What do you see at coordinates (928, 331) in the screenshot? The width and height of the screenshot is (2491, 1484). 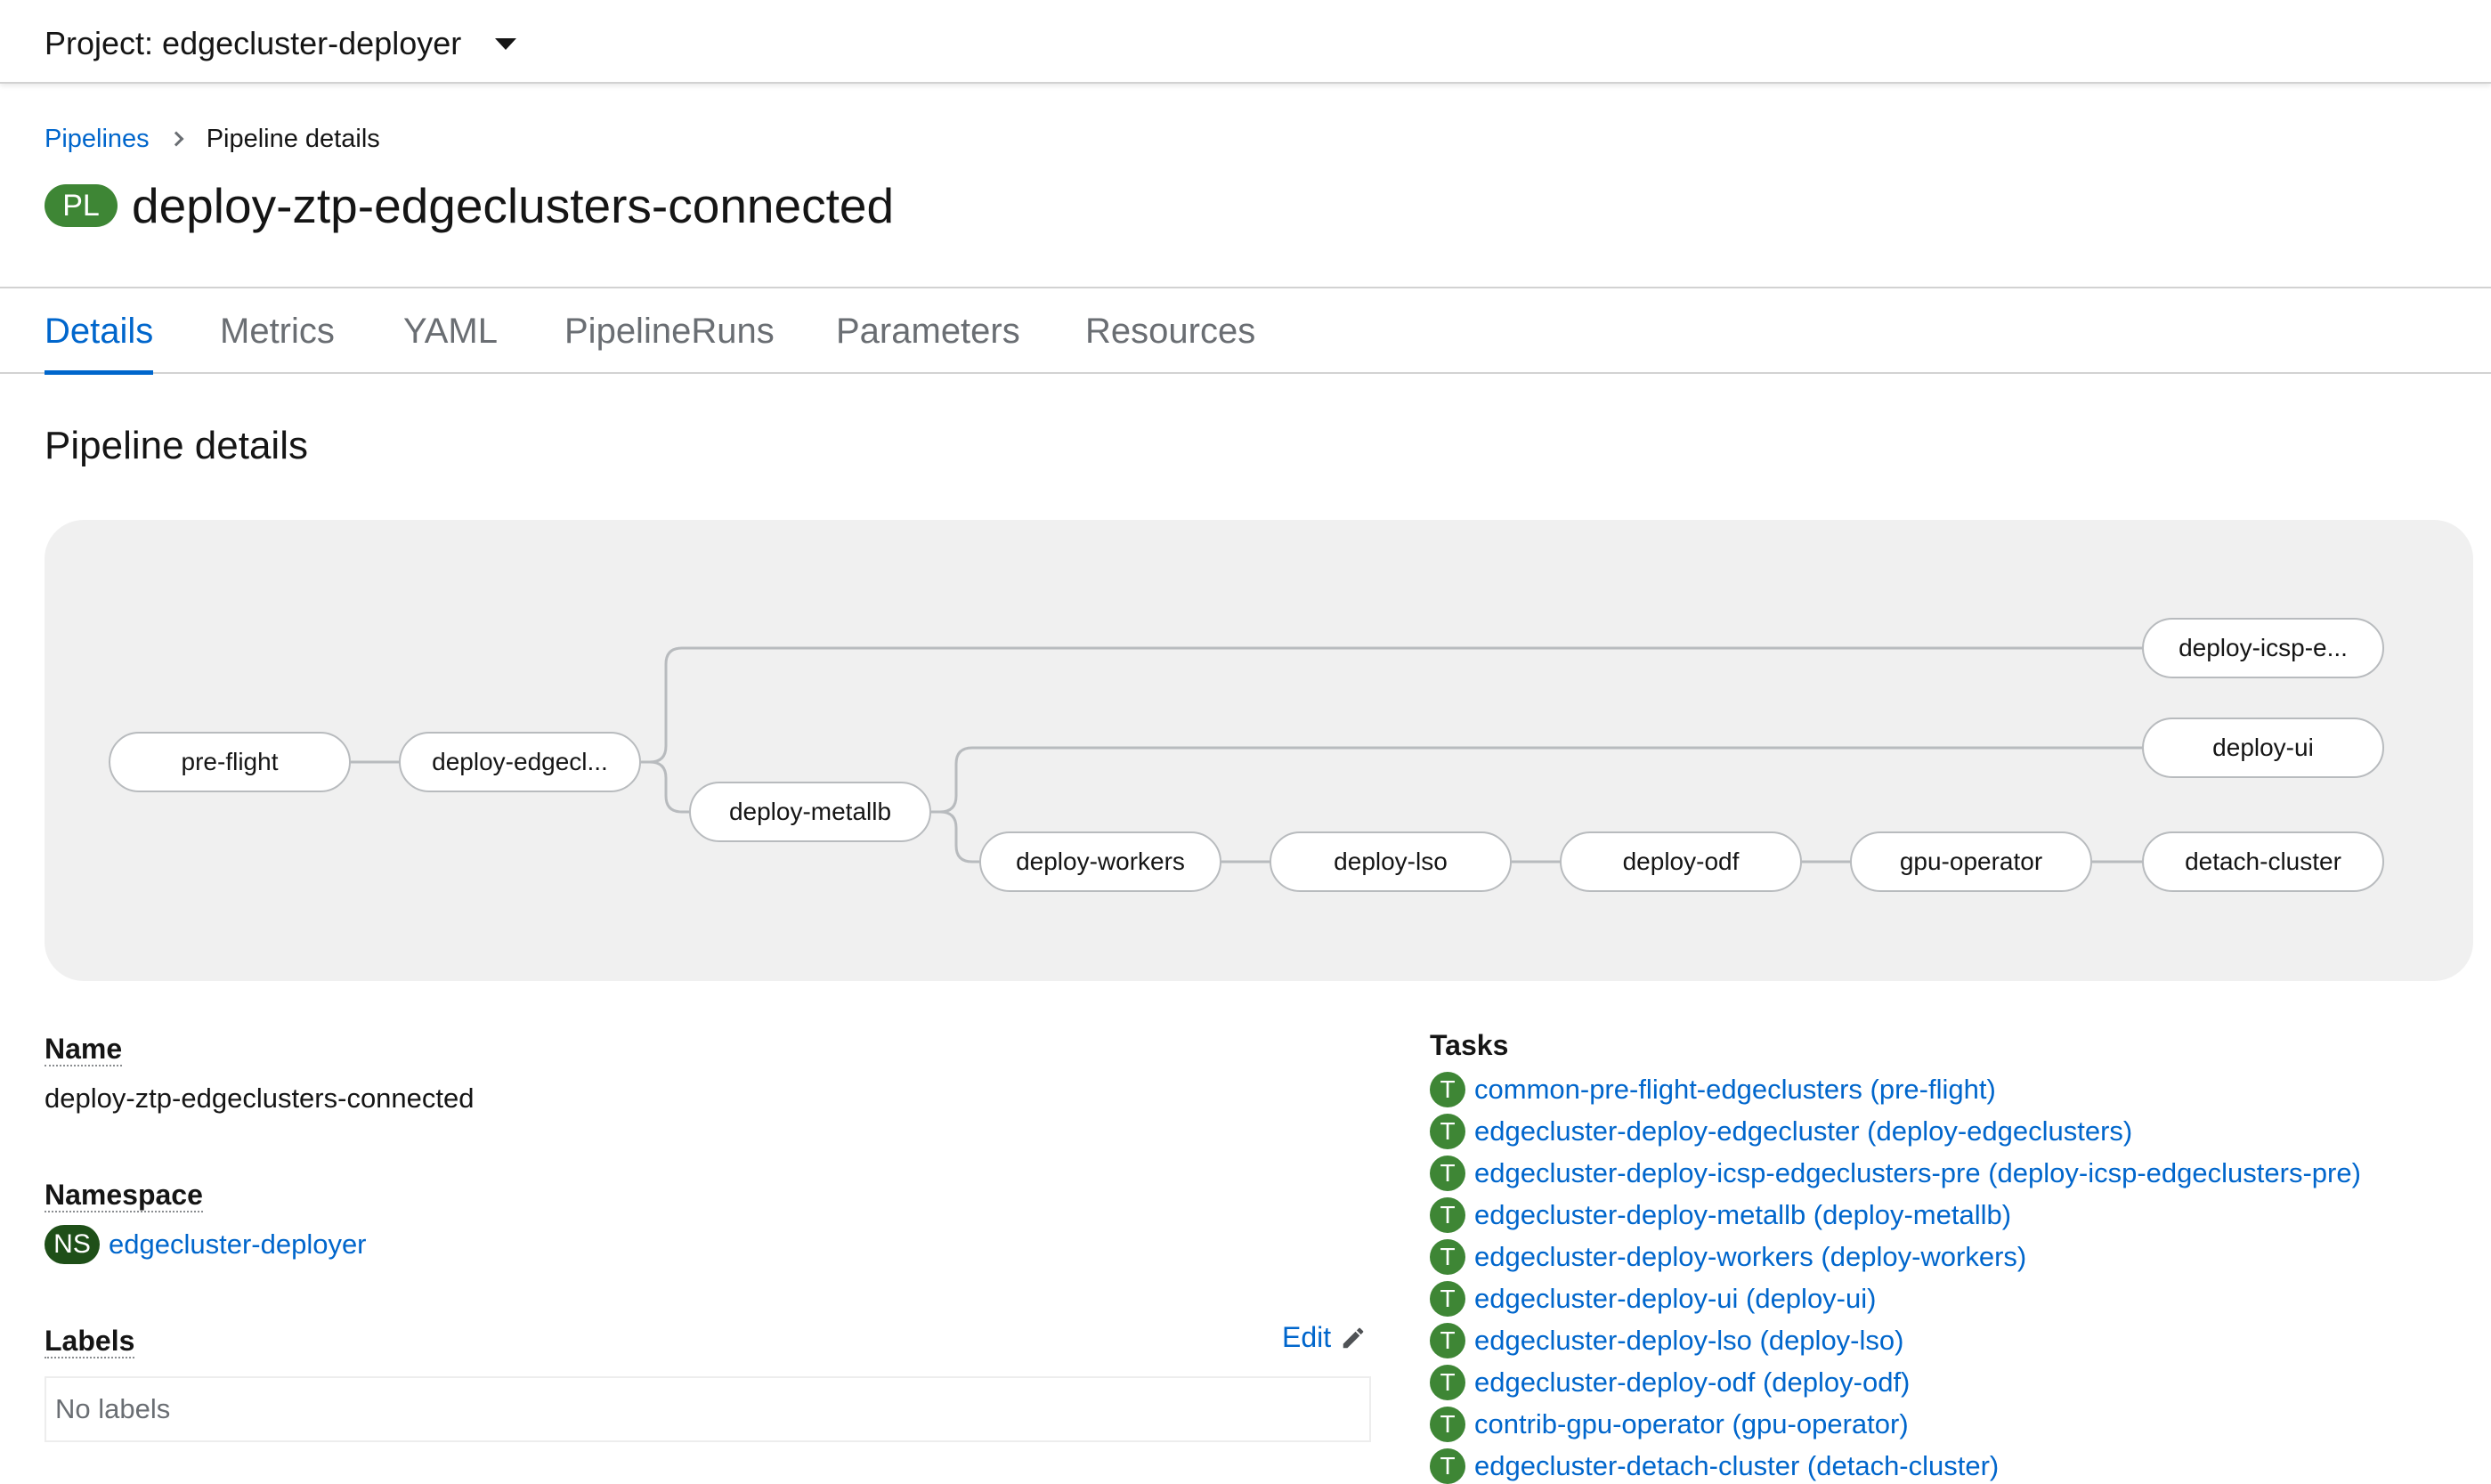 I see `tab-parameters: Parameters` at bounding box center [928, 331].